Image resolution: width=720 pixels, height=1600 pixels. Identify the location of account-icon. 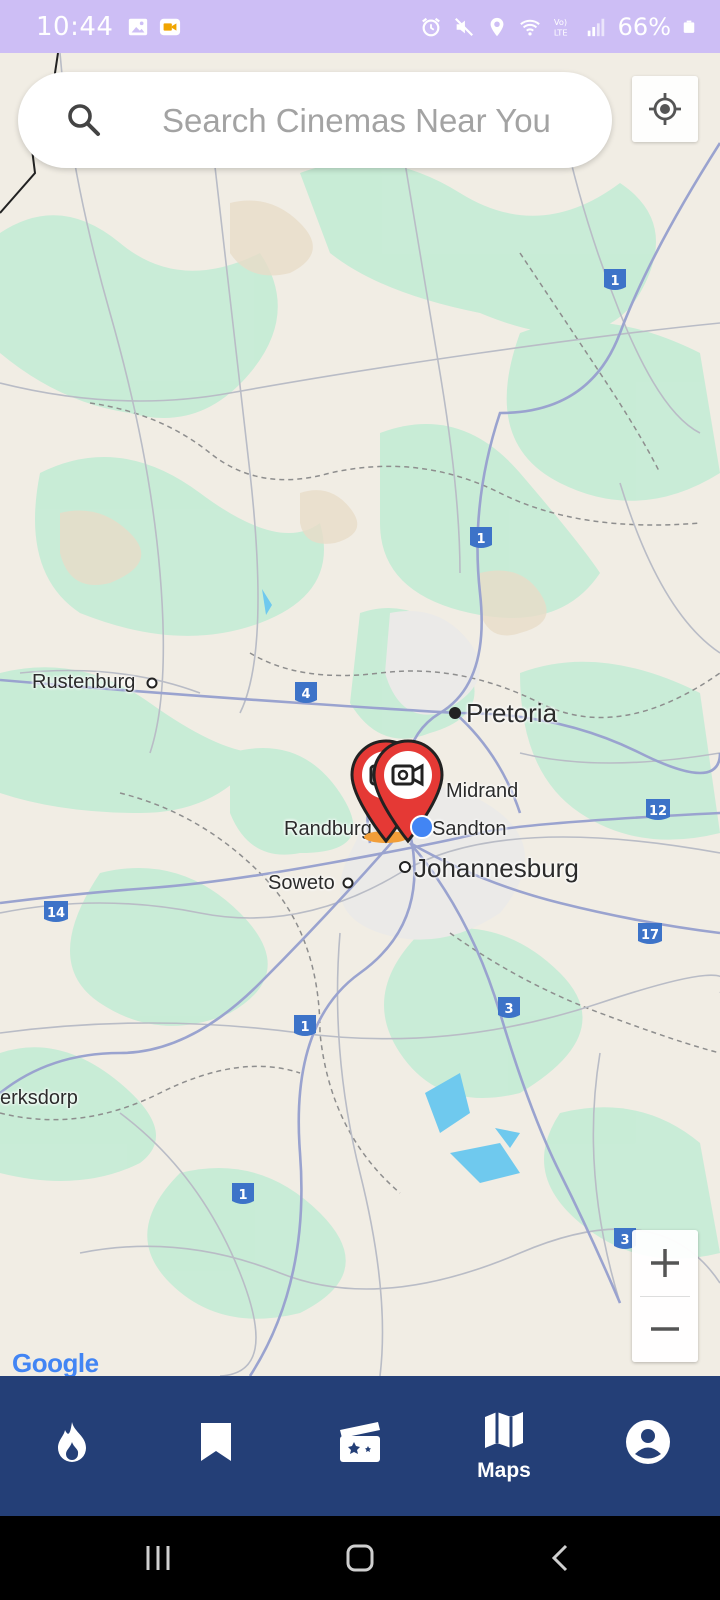
(648, 1442).